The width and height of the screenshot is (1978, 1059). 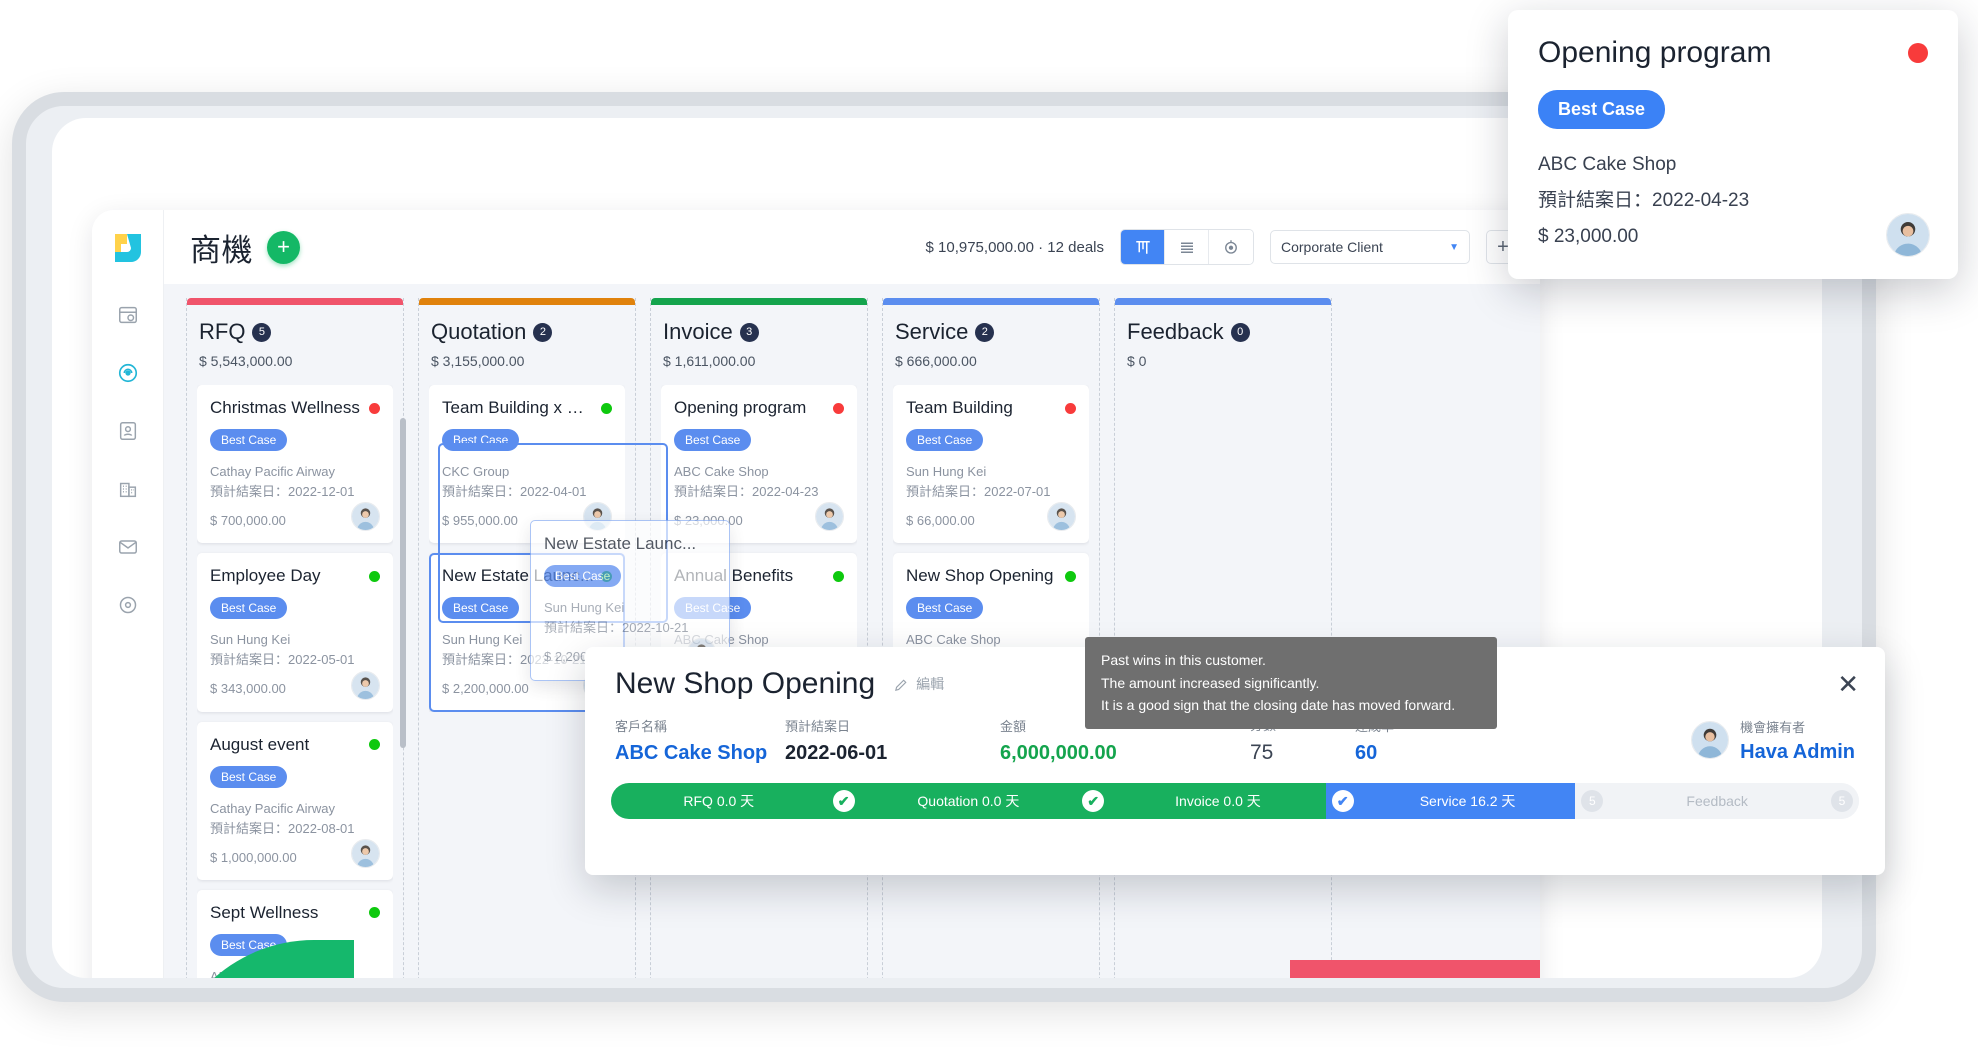 What do you see at coordinates (1231, 247) in the screenshot?
I see `target-view-button` at bounding box center [1231, 247].